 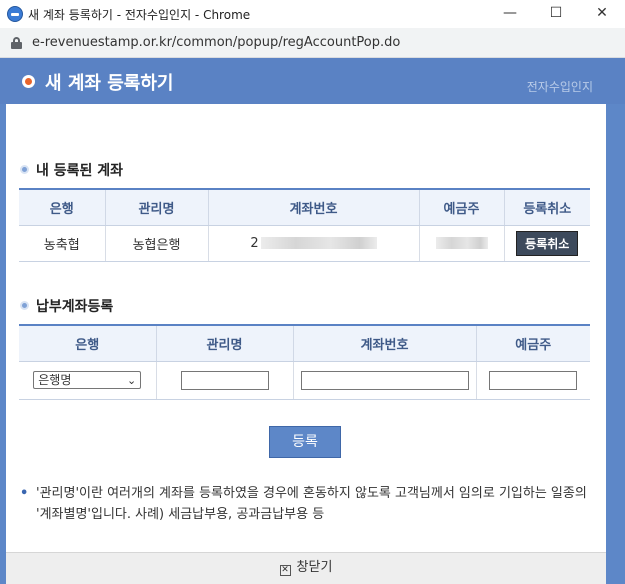 I want to click on cell-holder, so click(x=462, y=243).